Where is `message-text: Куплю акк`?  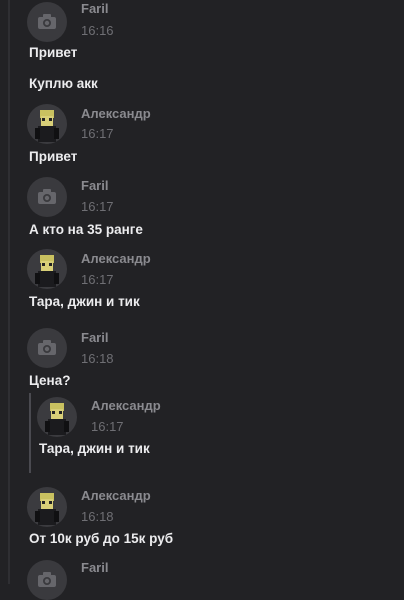
message-text: Куплю акк is located at coordinates (63, 83).